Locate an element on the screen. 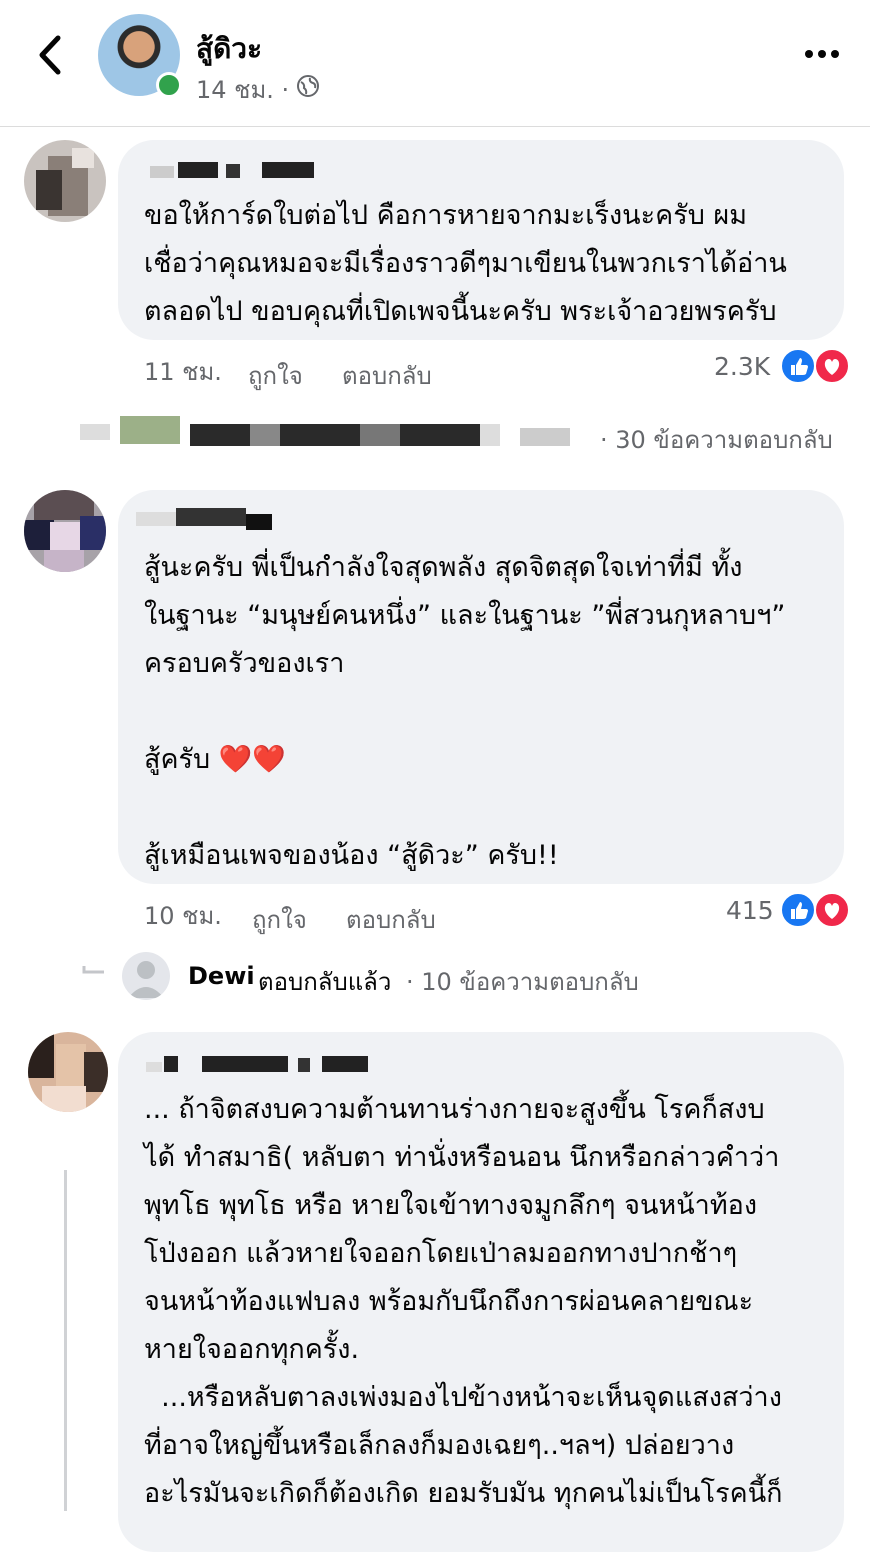 This screenshot has width=870, height=1552. replies-summary: · 30 ข้อความตอบกลับ is located at coordinates (716, 439).